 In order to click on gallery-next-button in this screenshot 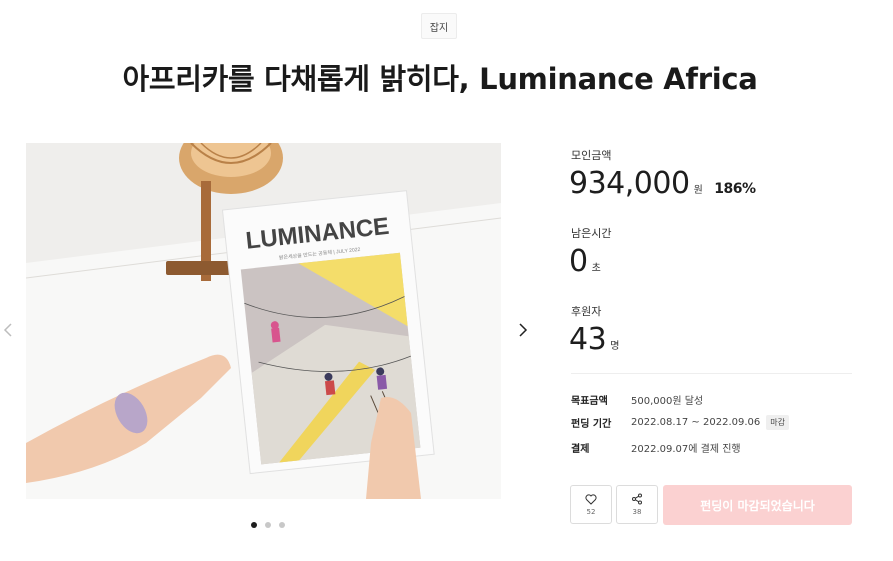, I will do `click(523, 330)`.